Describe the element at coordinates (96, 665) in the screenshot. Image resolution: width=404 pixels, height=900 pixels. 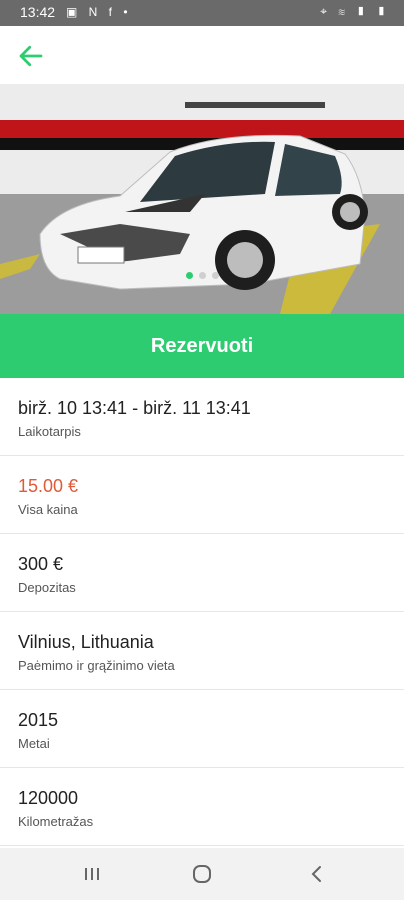
I see `location-label: Paėmimo ir grąžinimo vieta` at that location.